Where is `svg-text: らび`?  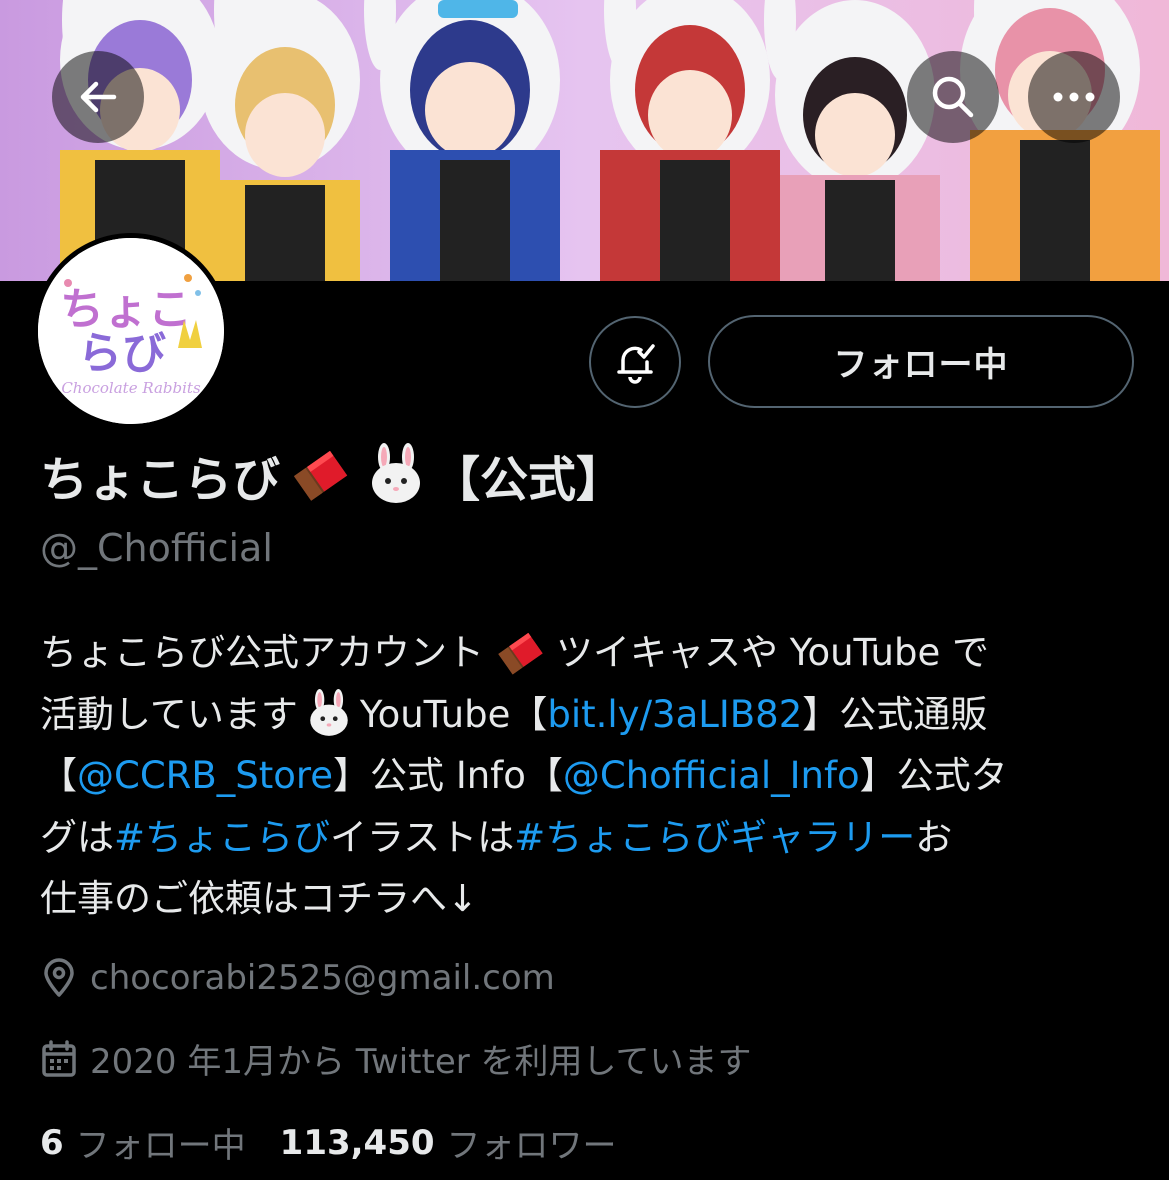 svg-text: らび is located at coordinates (122, 353).